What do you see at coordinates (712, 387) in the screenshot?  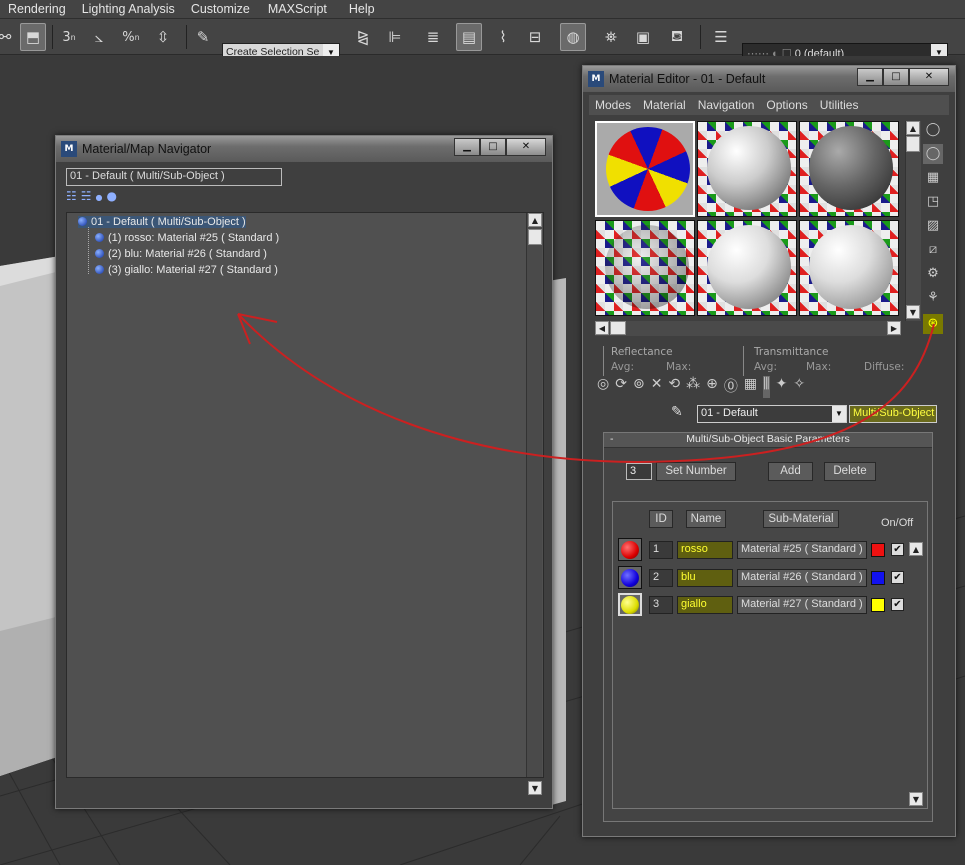 I see `put-to-library-icon: ⊕` at bounding box center [712, 387].